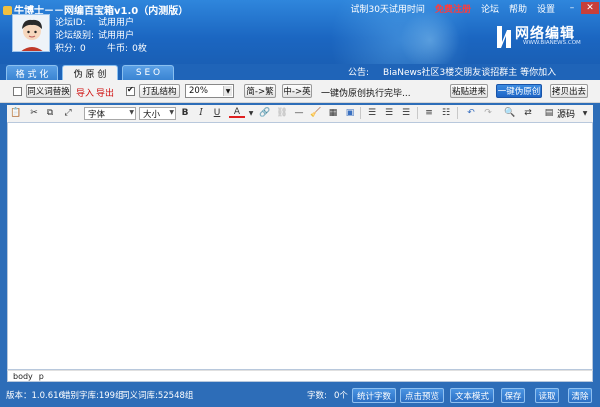 This screenshot has height=407, width=600. What do you see at coordinates (316, 113) in the screenshot?
I see `clear-format-icon: 🧹` at bounding box center [316, 113].